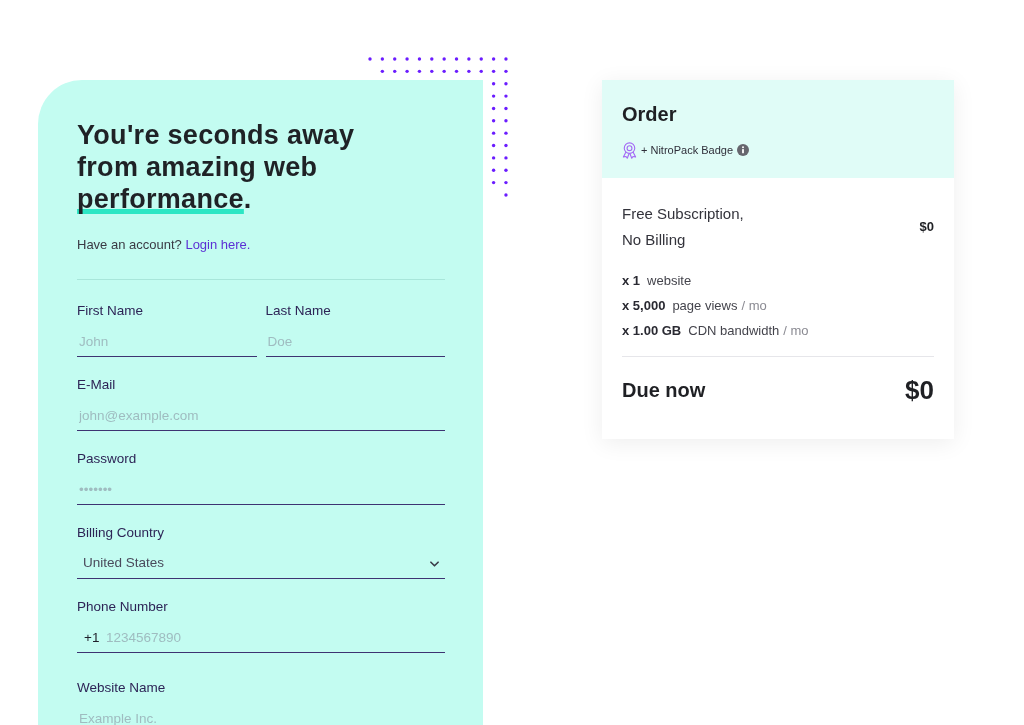  Describe the element at coordinates (926, 227) in the screenshot. I see `plan-price: $0` at that location.